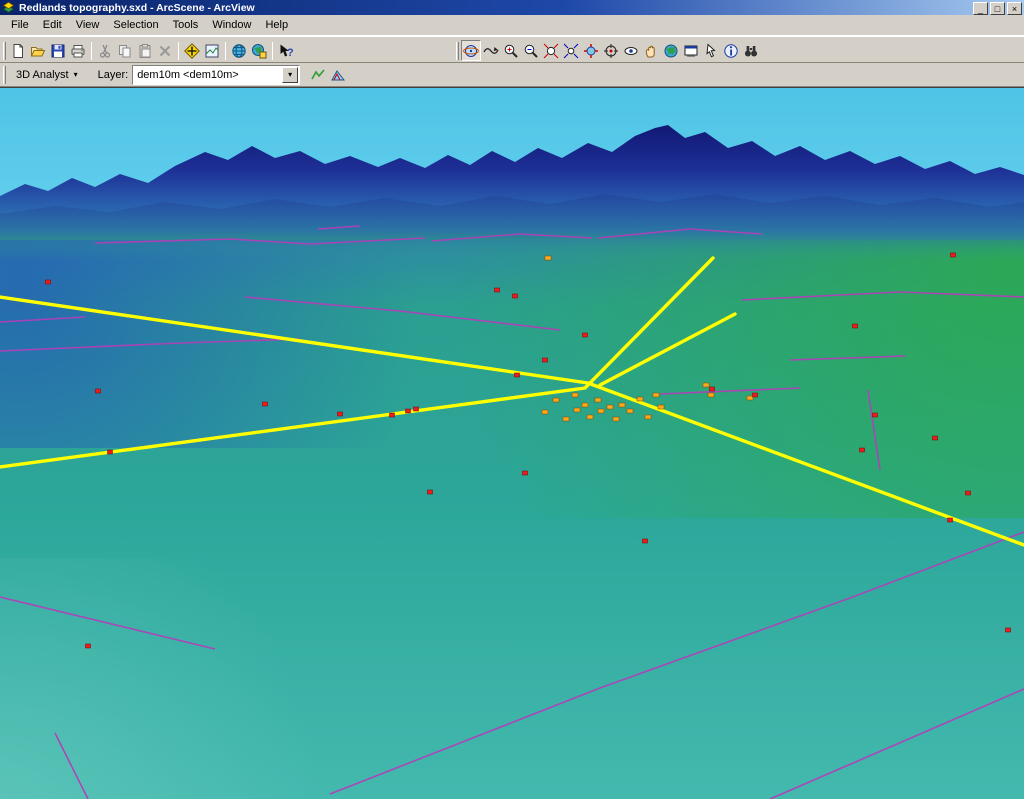  I want to click on print-button, so click(78, 50).